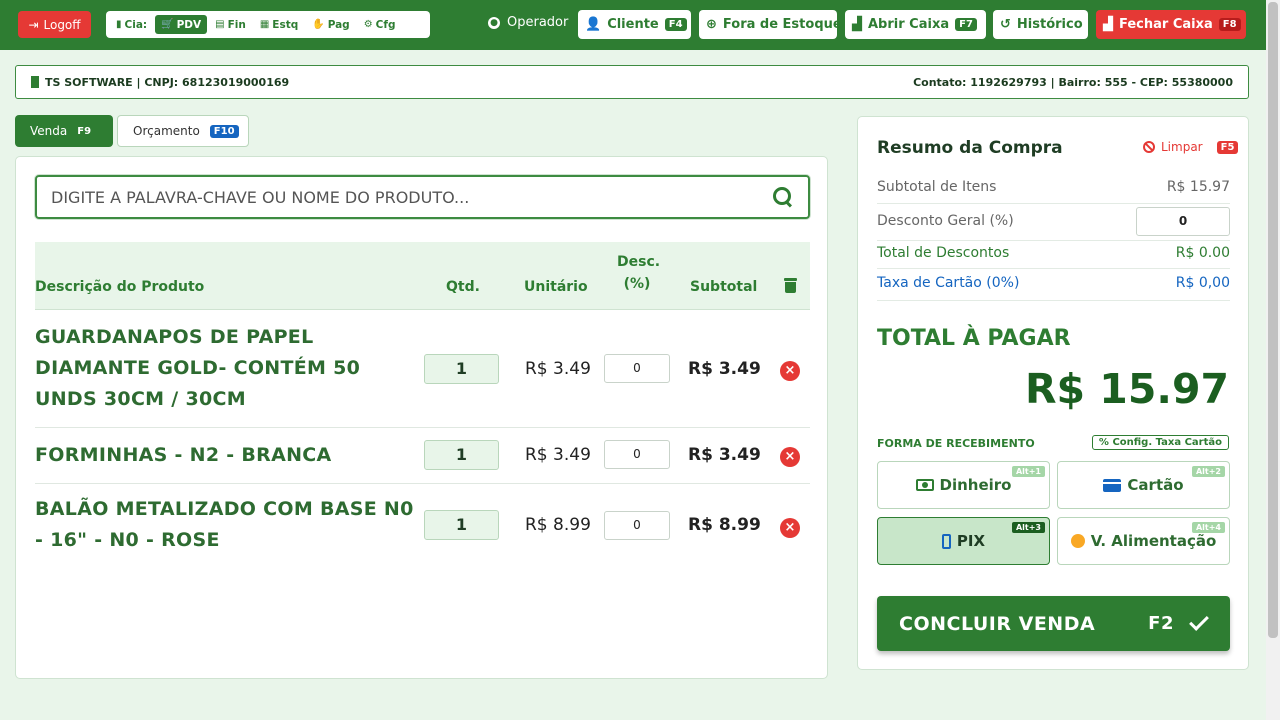 This screenshot has width=1280, height=720. I want to click on cliente-button: 👤 Cliente F4, so click(634, 24).